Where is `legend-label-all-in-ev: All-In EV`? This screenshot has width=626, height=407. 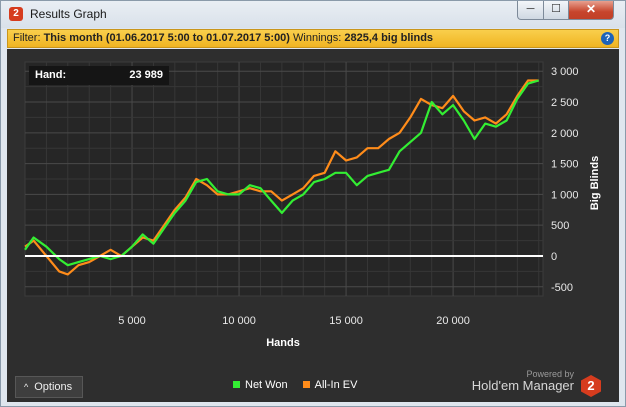 legend-label-all-in-ev: All-In EV is located at coordinates (336, 385).